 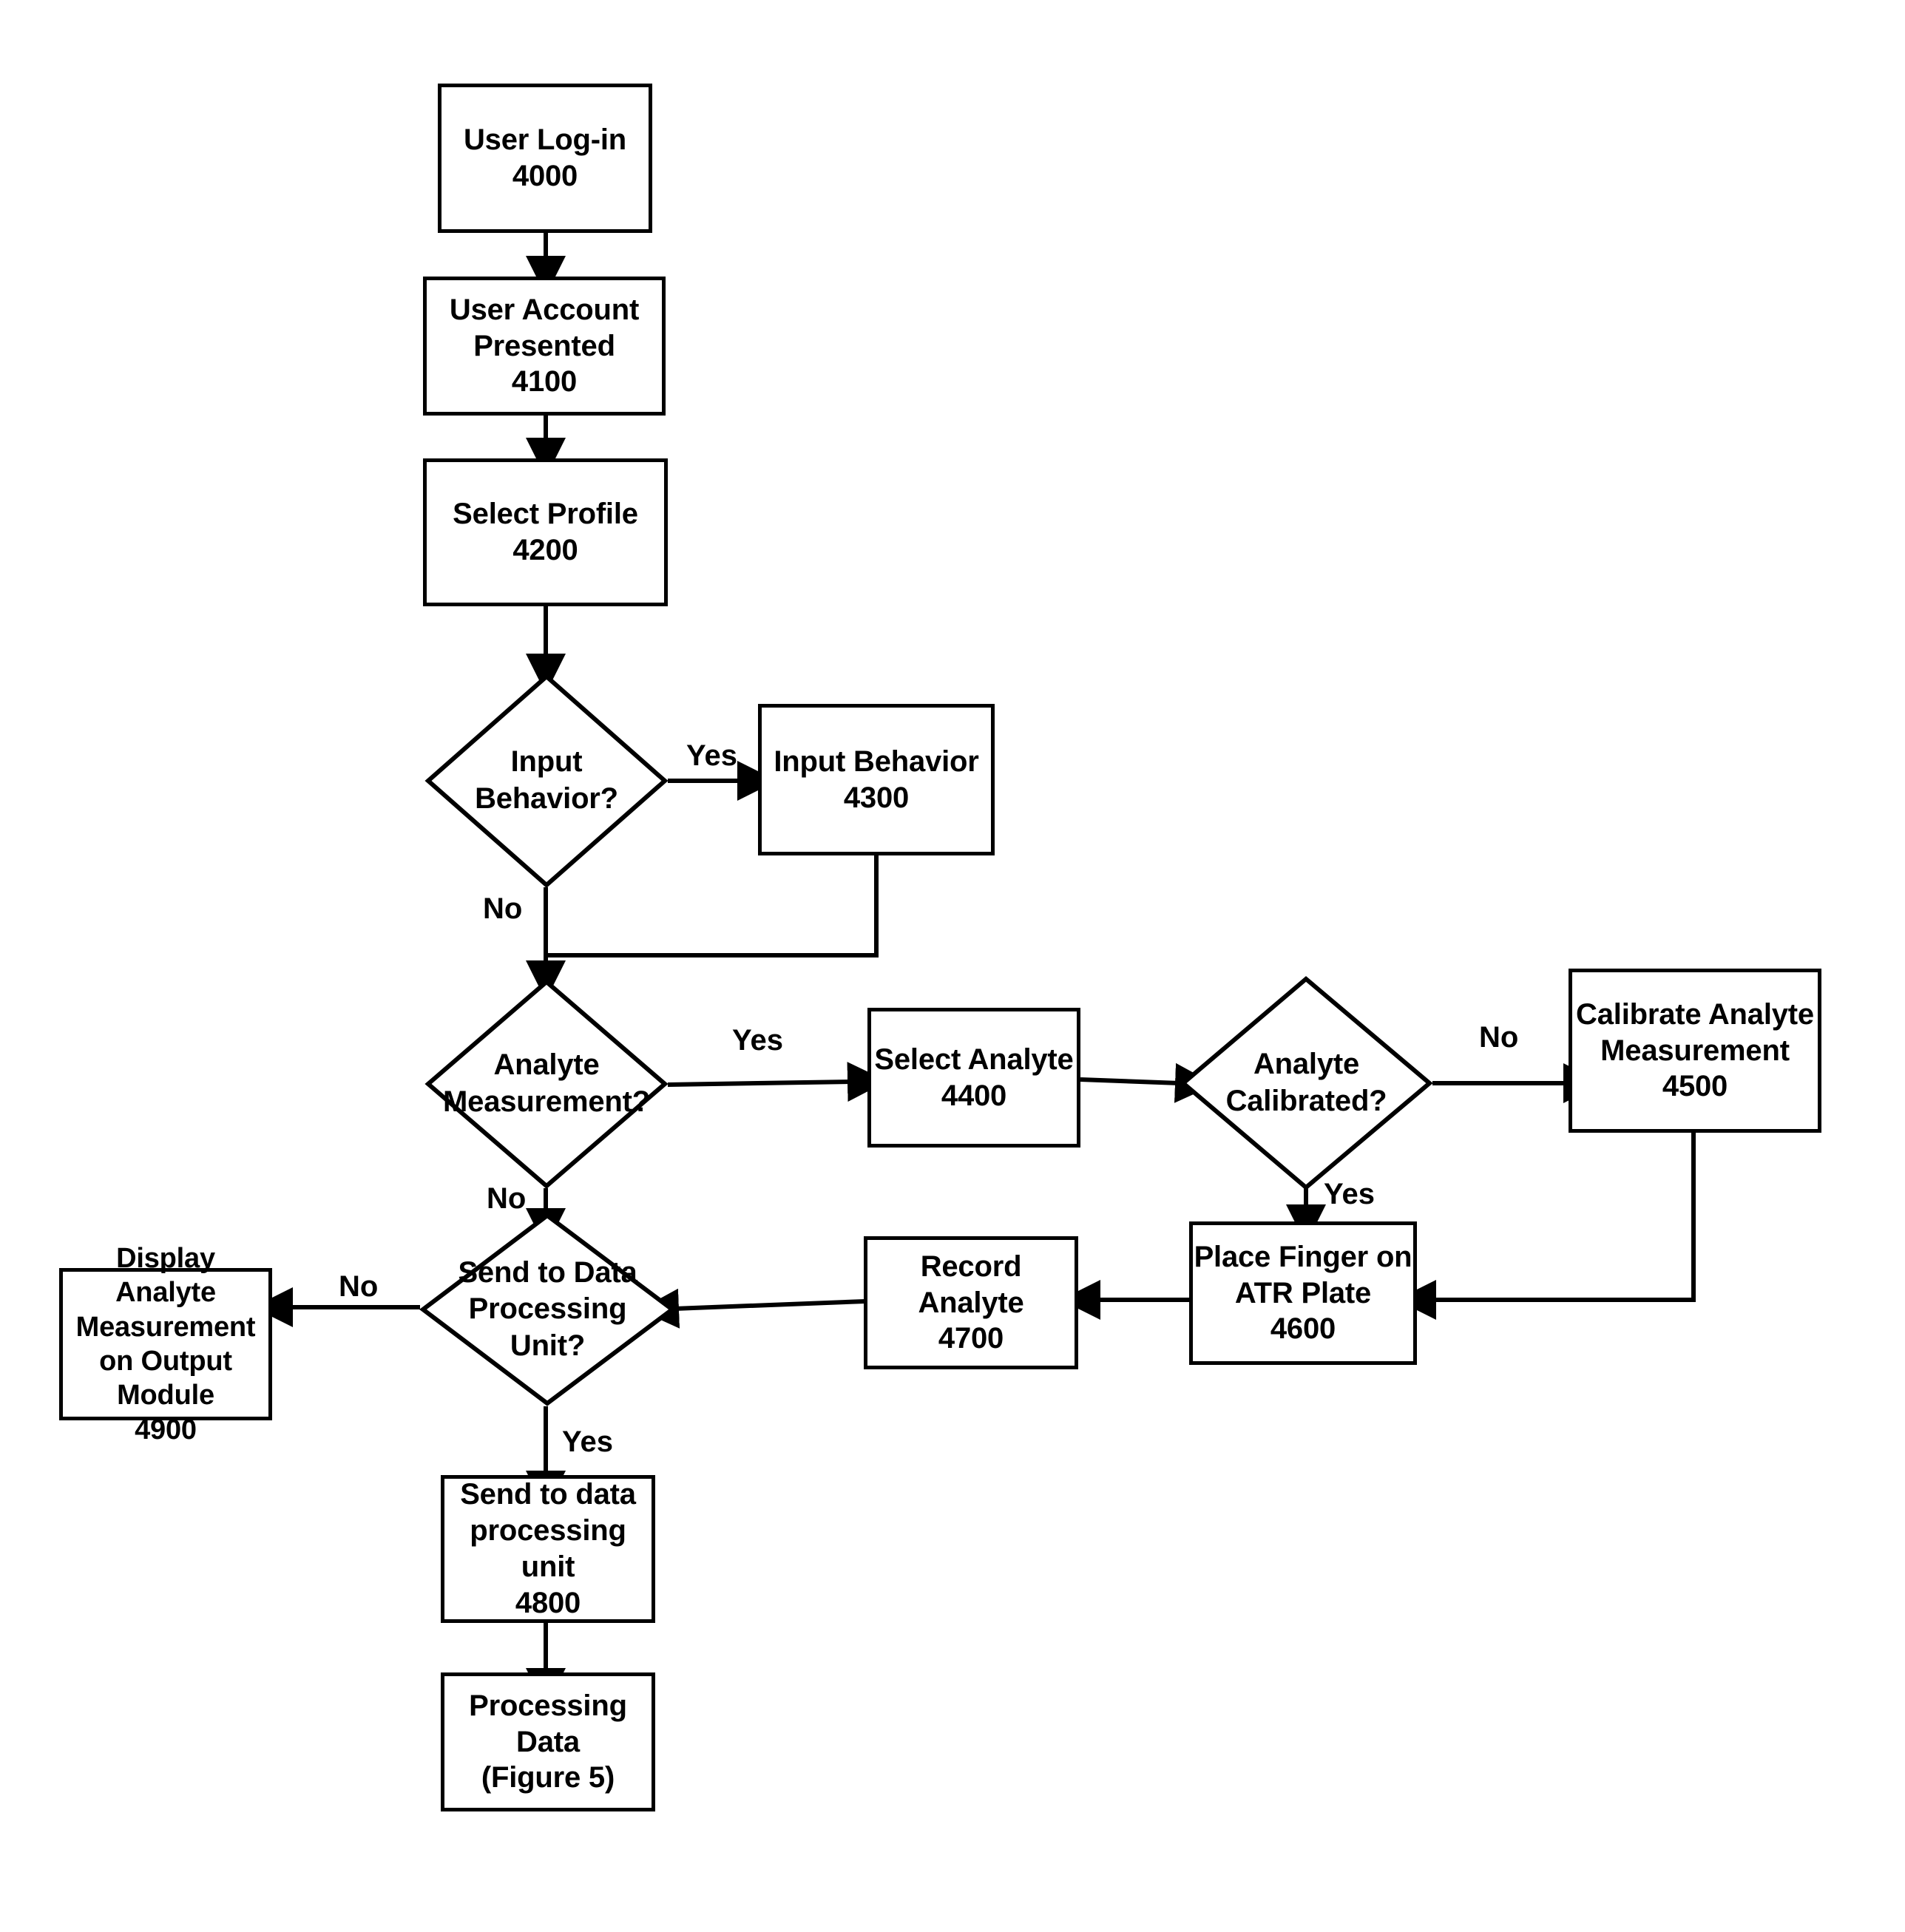 I want to click on decision-analyte-calibrated: Analyte Calibrated?, so click(x=1306, y=1083).